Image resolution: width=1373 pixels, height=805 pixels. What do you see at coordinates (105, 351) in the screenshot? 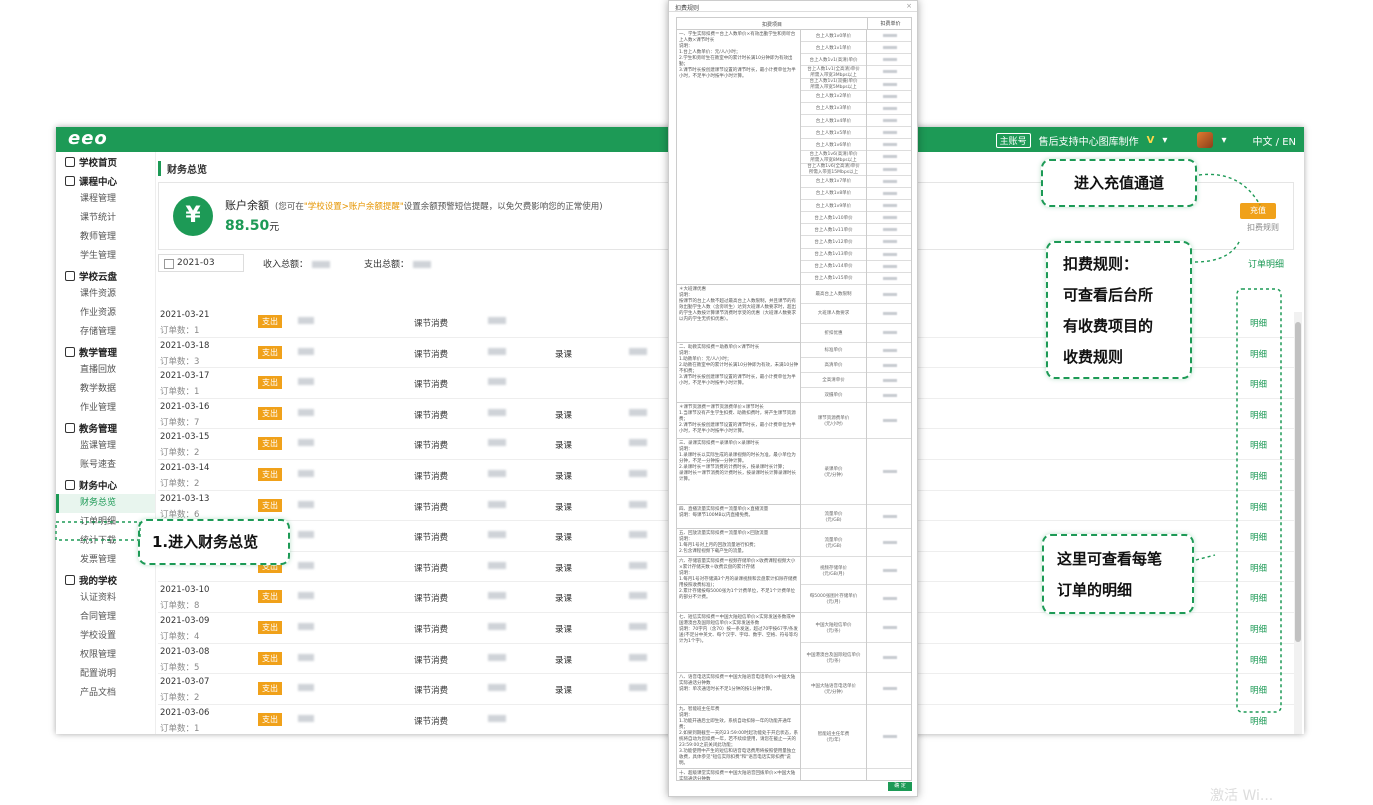
I see `sidebar-section: 教学管理` at bounding box center [105, 351].